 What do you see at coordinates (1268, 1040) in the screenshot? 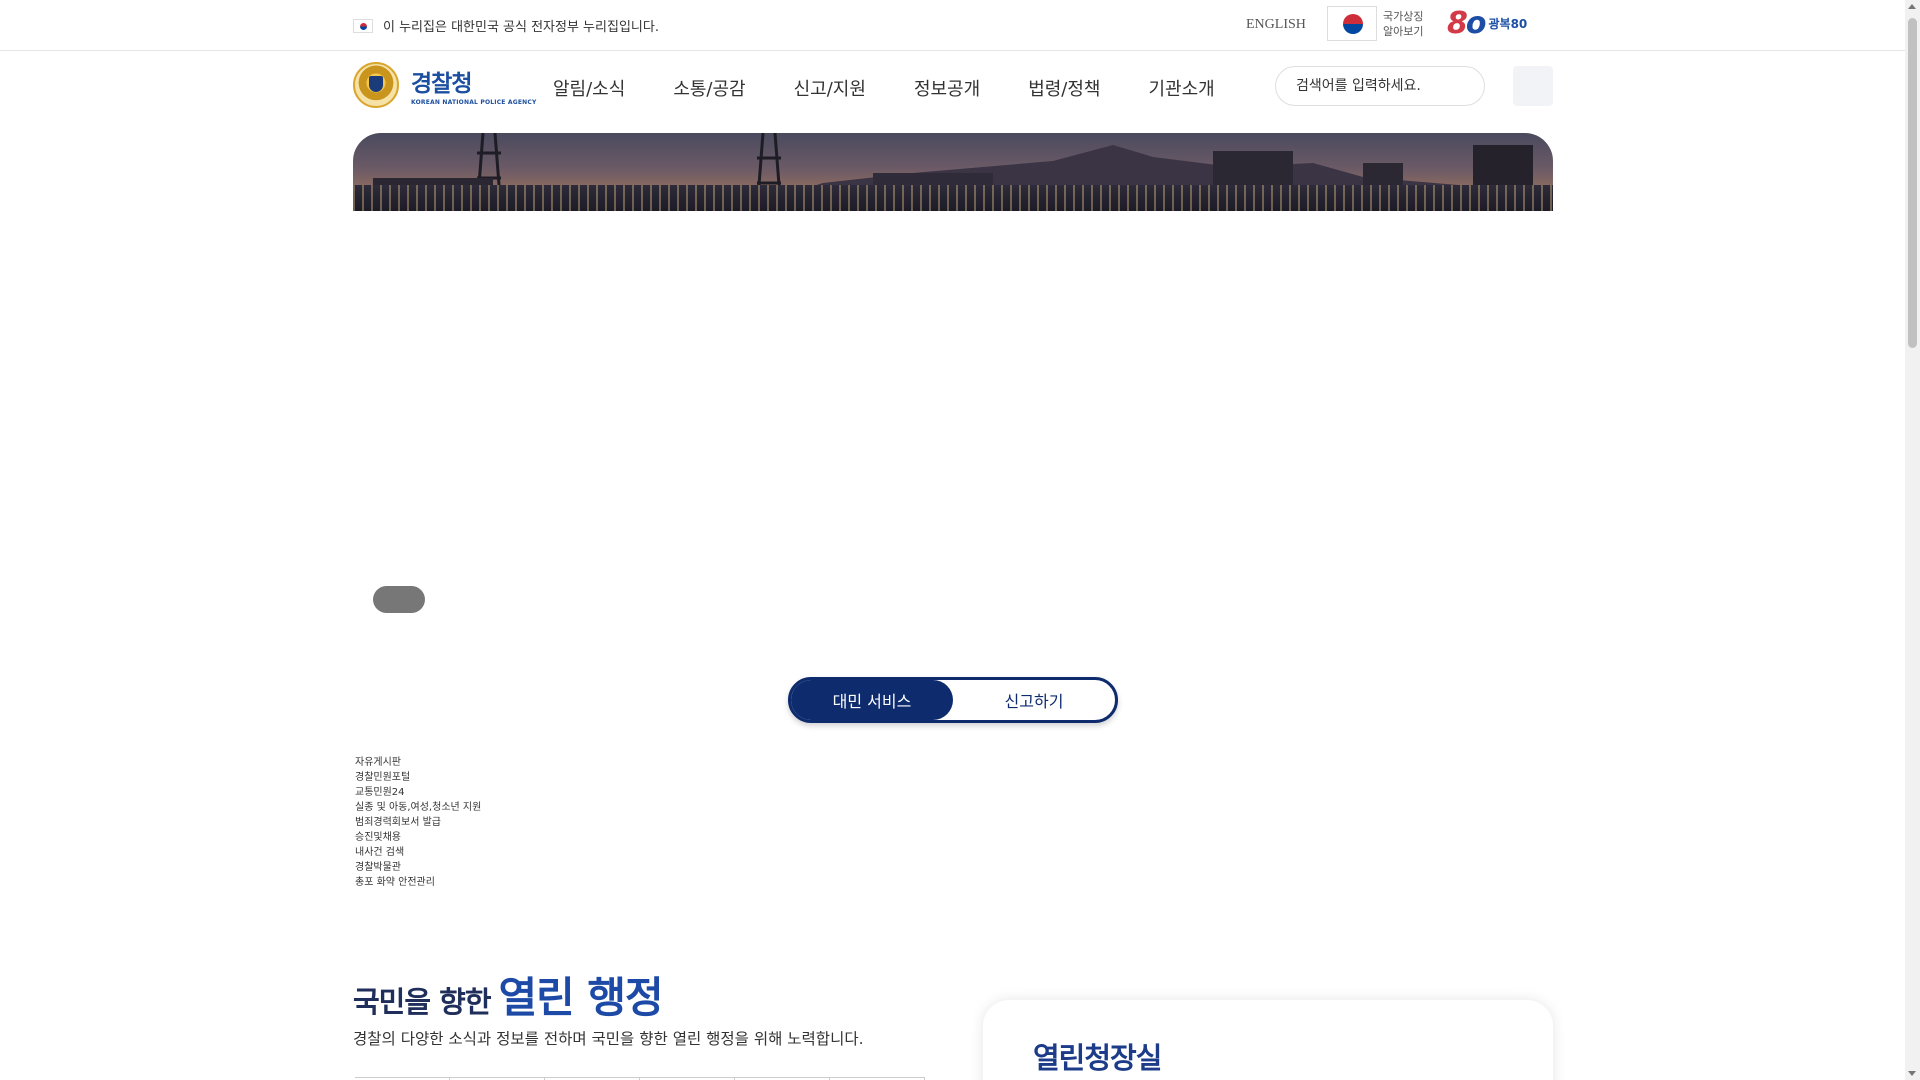
I see `chief-room-card: 열린청장실` at bounding box center [1268, 1040].